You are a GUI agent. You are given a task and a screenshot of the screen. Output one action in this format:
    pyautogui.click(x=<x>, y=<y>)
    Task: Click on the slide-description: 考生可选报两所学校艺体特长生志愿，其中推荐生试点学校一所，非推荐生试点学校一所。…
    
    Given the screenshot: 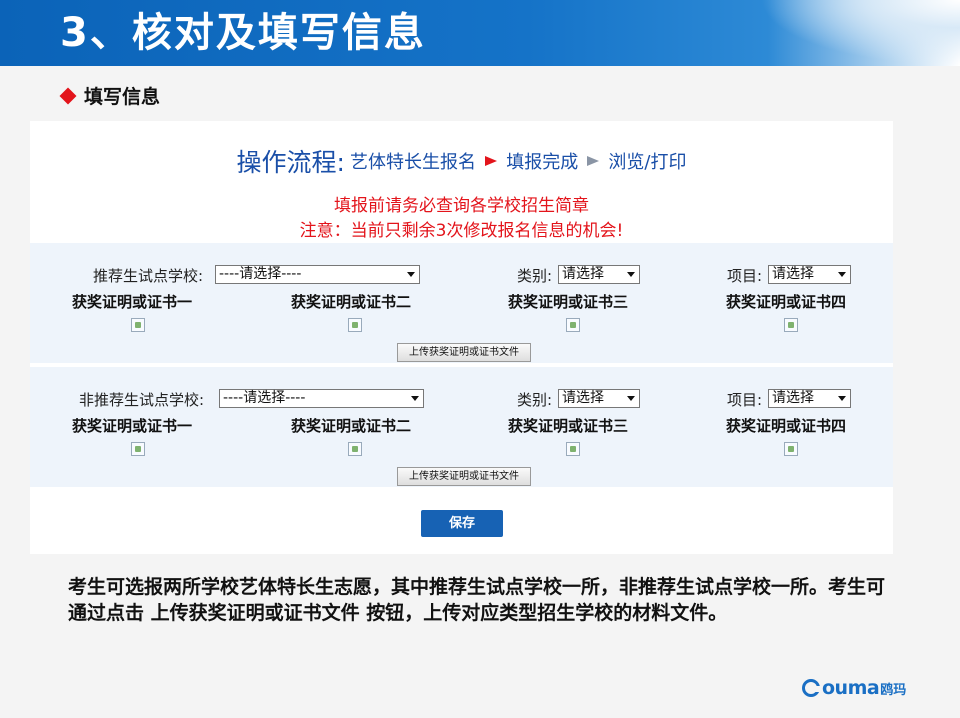 What is the action you would take?
    pyautogui.click(x=477, y=600)
    